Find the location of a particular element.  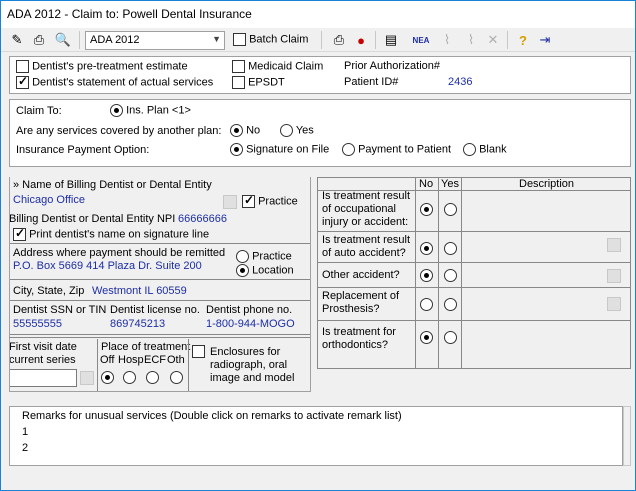

addr-location-radio: Location is located at coordinates (265, 270).